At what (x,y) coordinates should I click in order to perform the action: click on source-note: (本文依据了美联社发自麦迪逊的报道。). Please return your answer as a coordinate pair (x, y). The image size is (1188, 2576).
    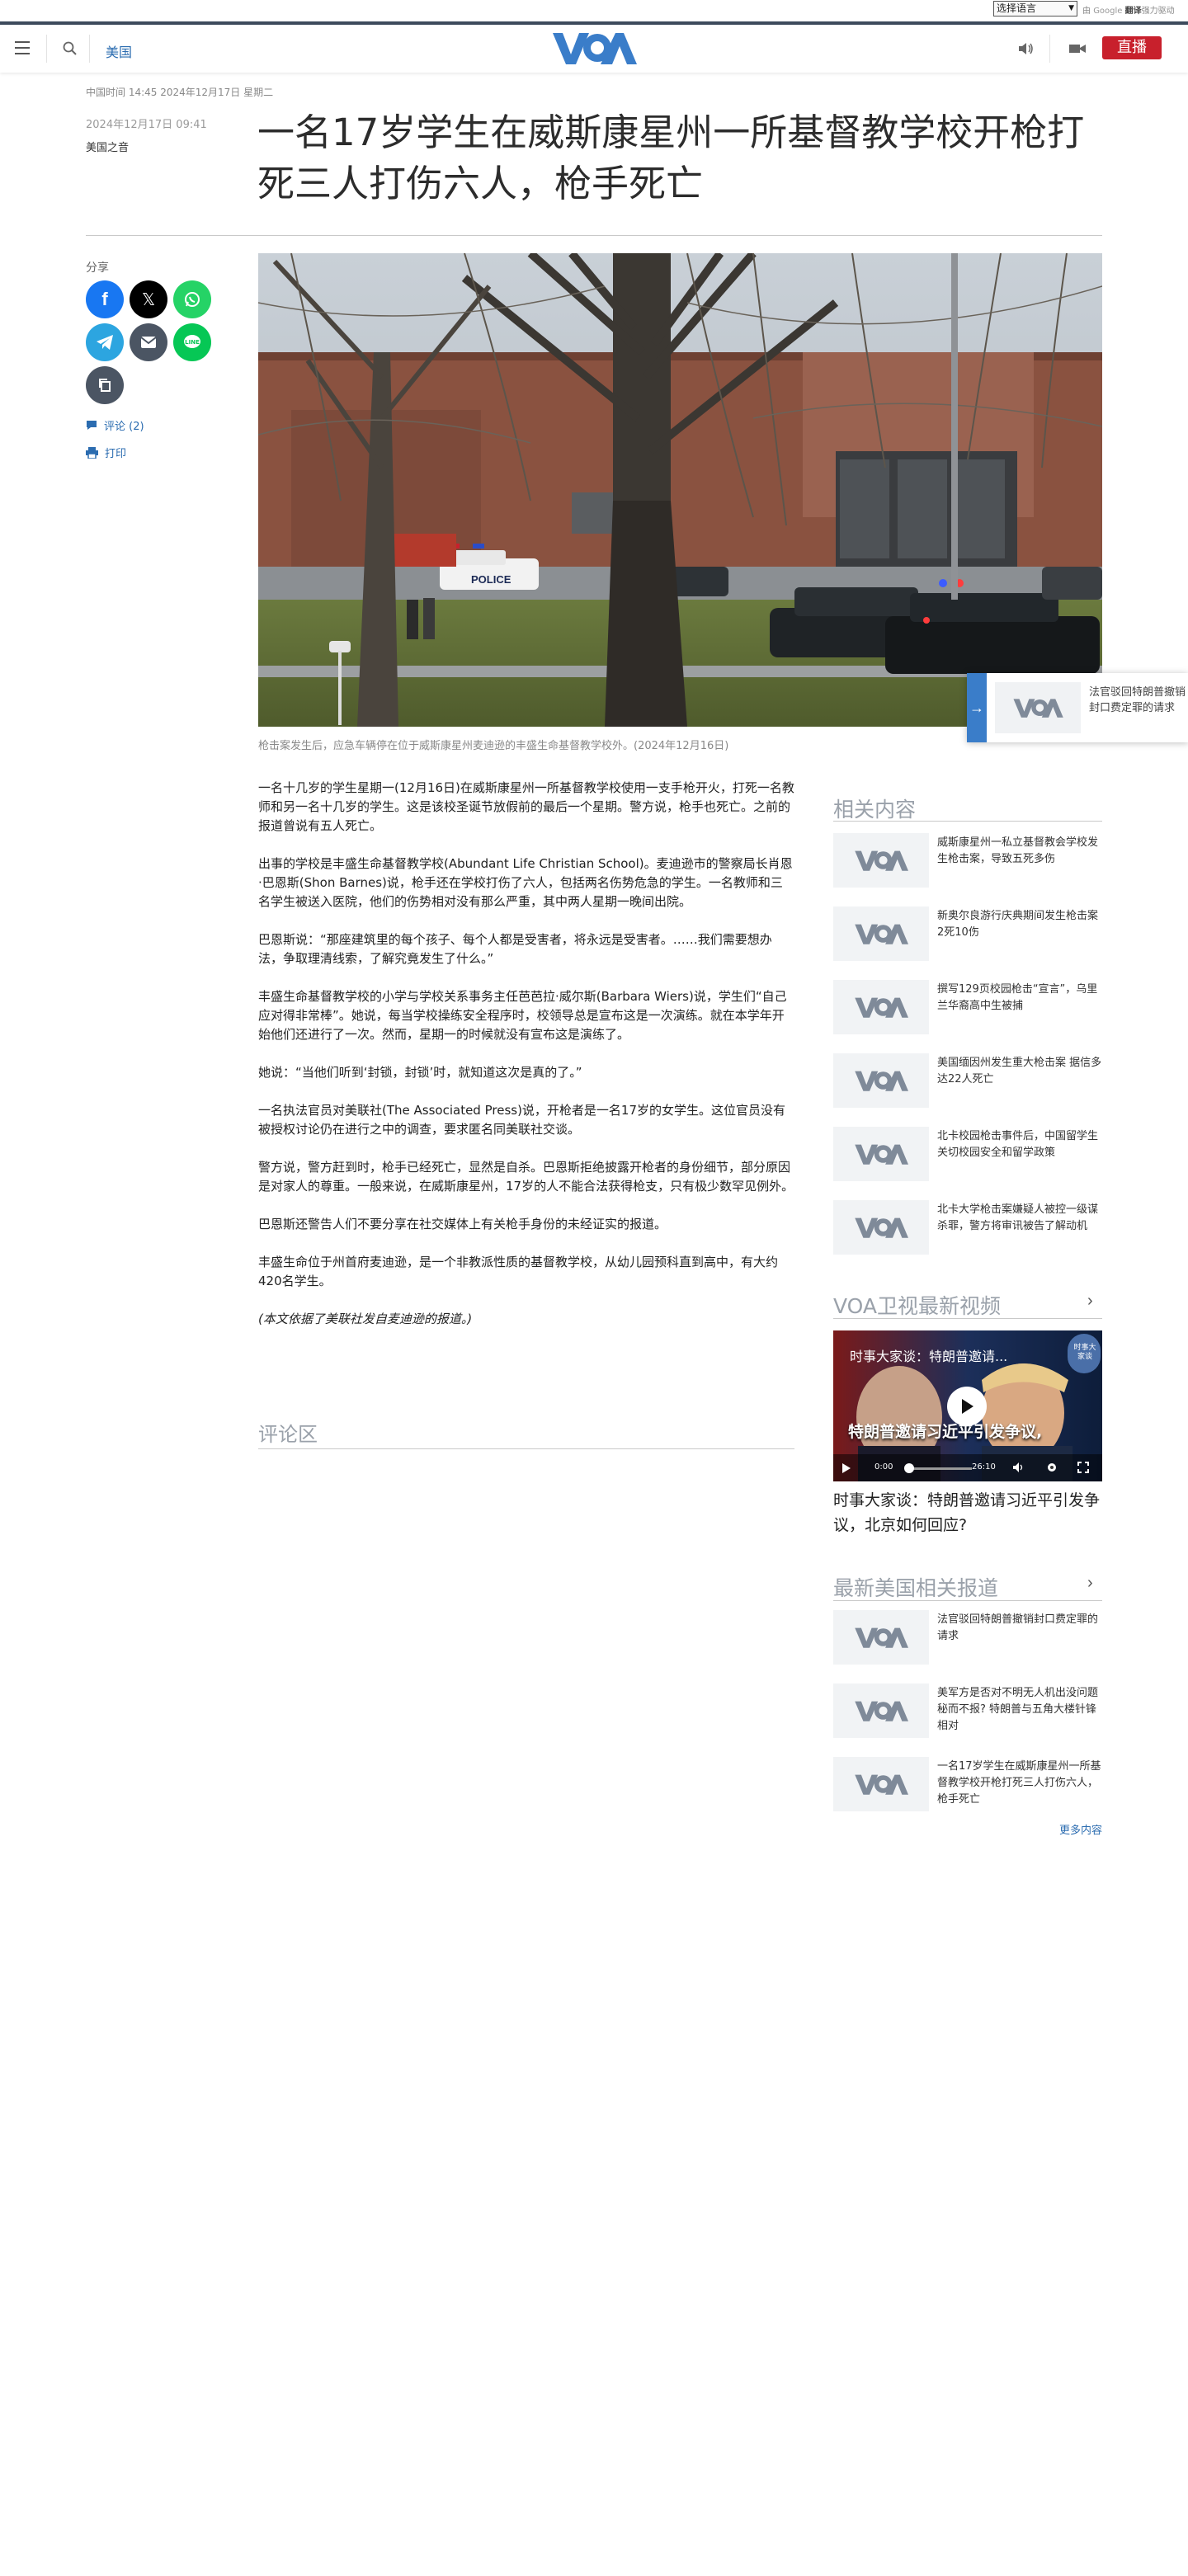
    Looking at the image, I should click on (365, 1319).